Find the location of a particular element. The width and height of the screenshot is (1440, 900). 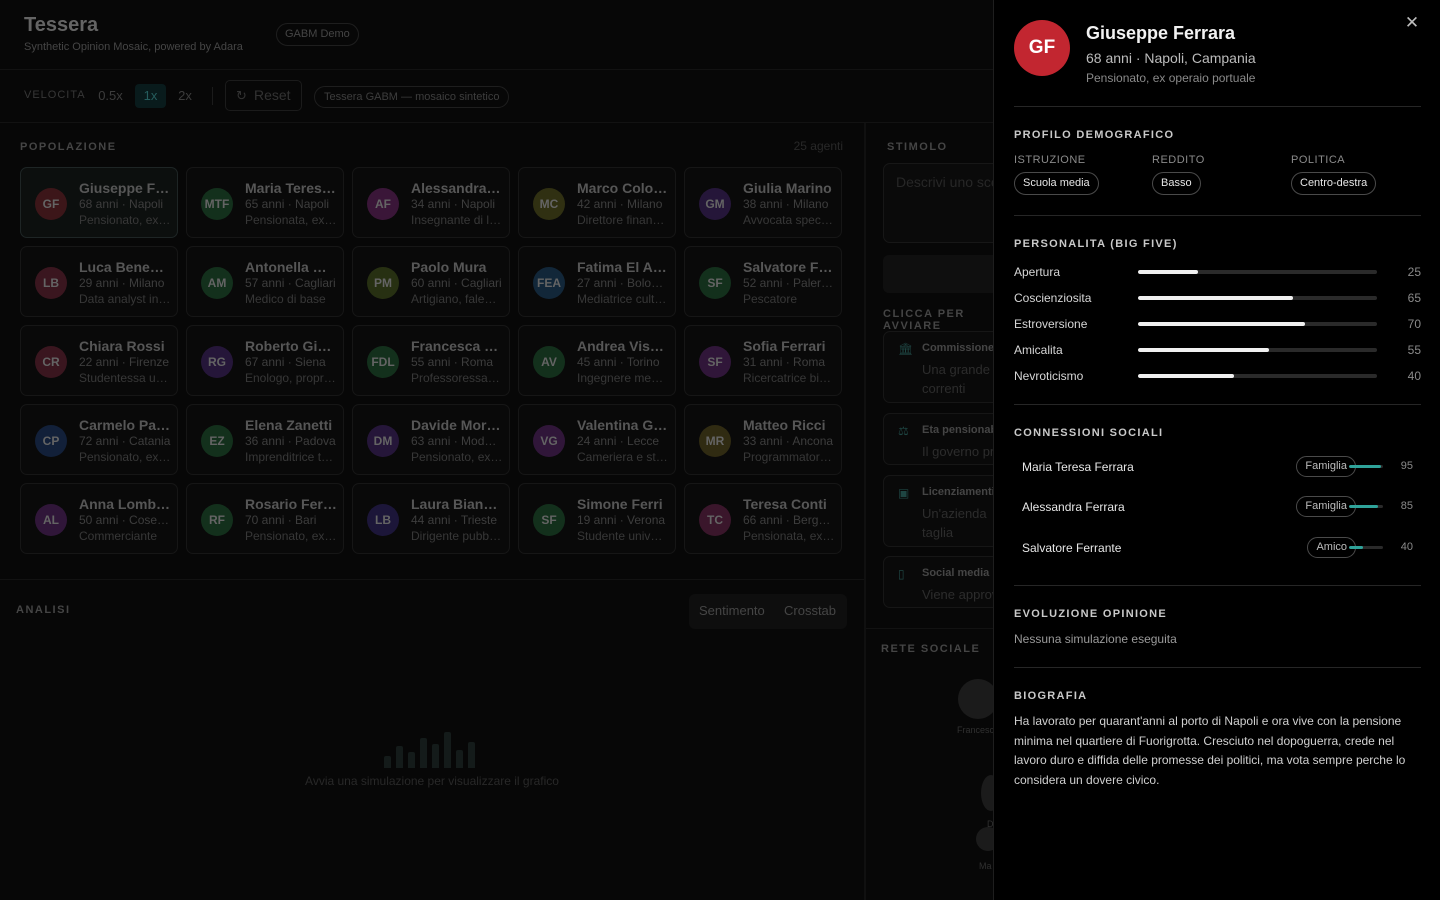

politics-label: POLITICA is located at coordinates (1318, 160).